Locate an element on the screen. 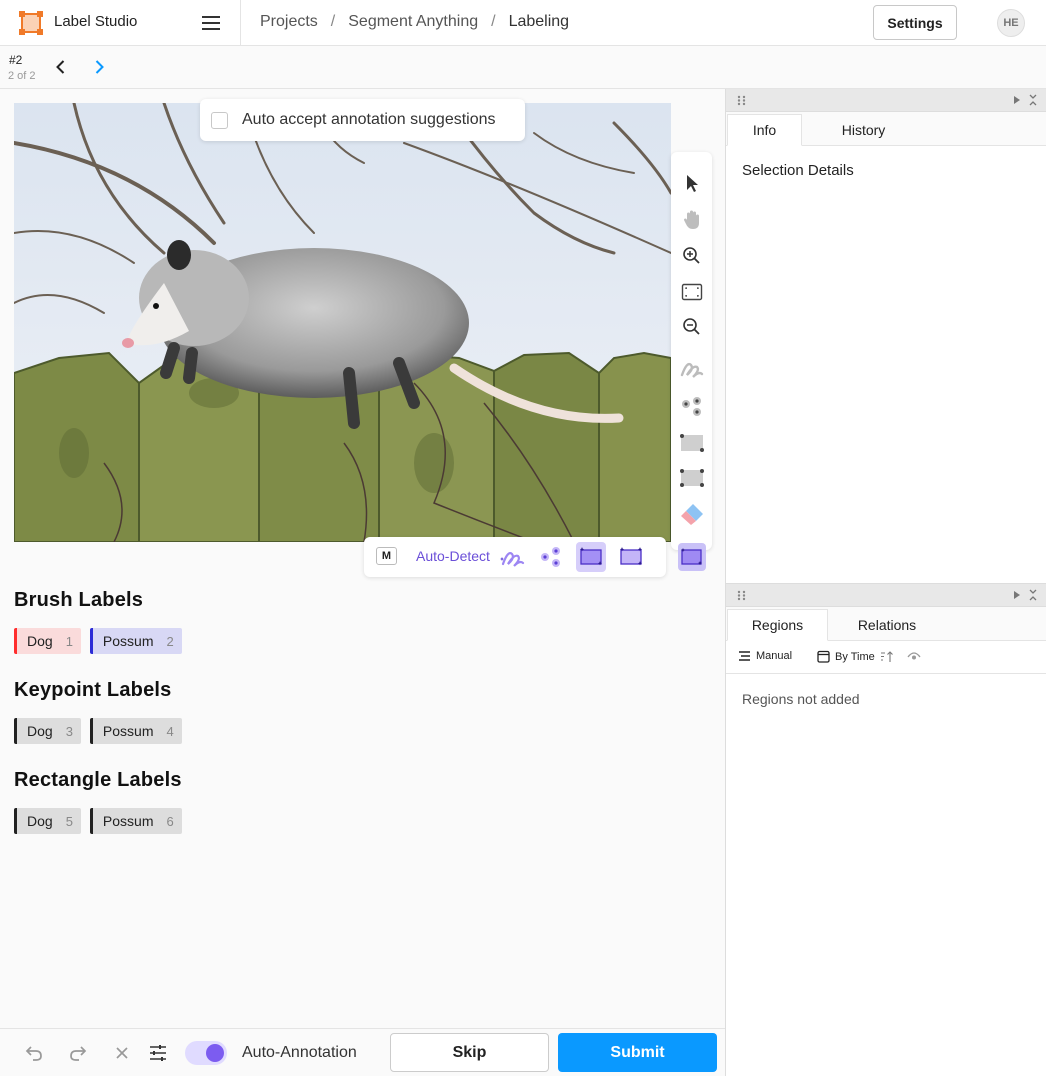  smart-rectangle-alt-tool is located at coordinates (631, 557).